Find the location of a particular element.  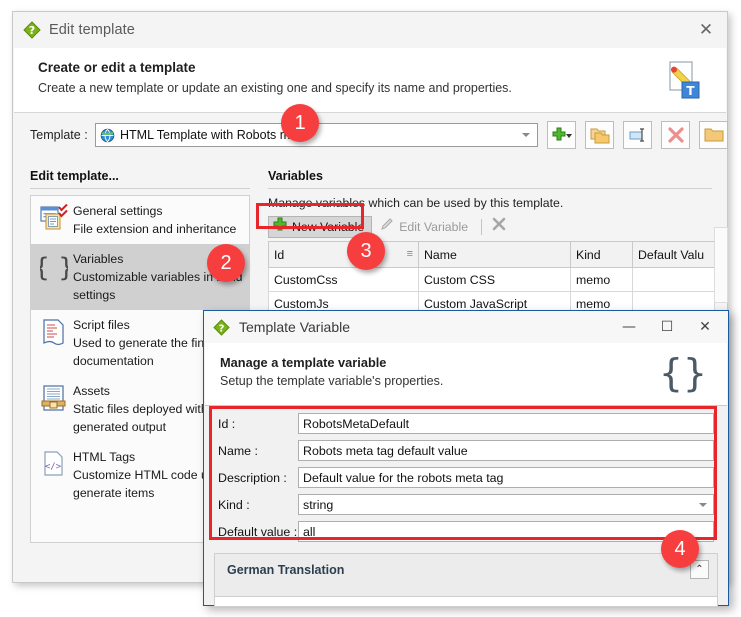

cell-id: CustomCss is located at coordinates (343, 279).